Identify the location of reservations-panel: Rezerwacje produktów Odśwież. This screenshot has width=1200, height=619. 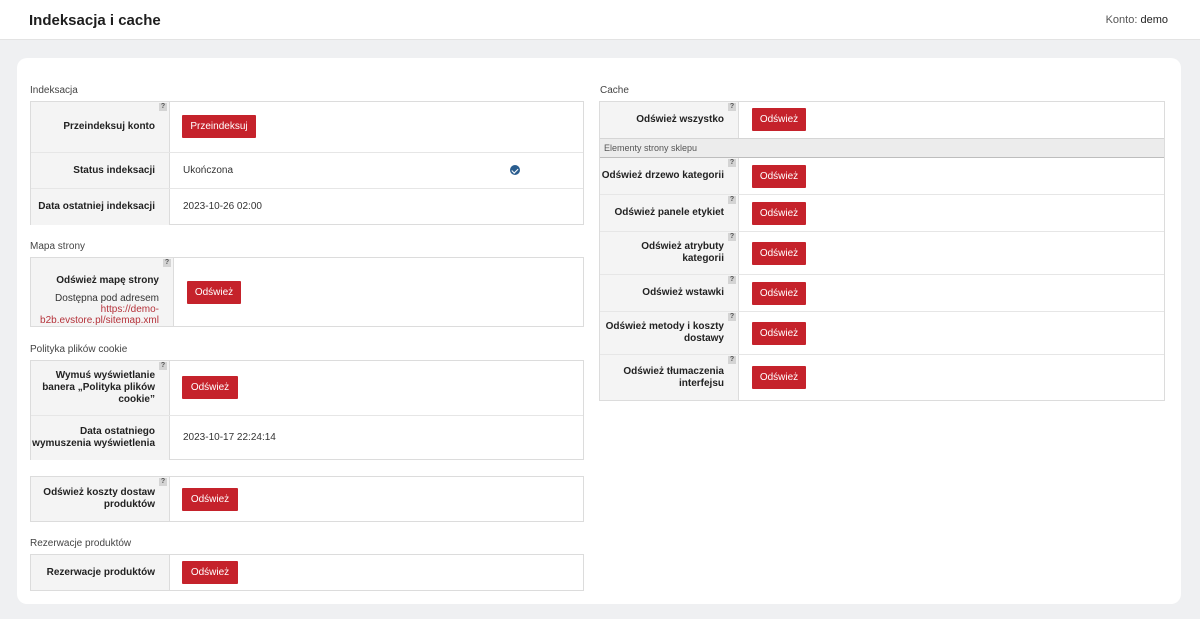
(307, 572).